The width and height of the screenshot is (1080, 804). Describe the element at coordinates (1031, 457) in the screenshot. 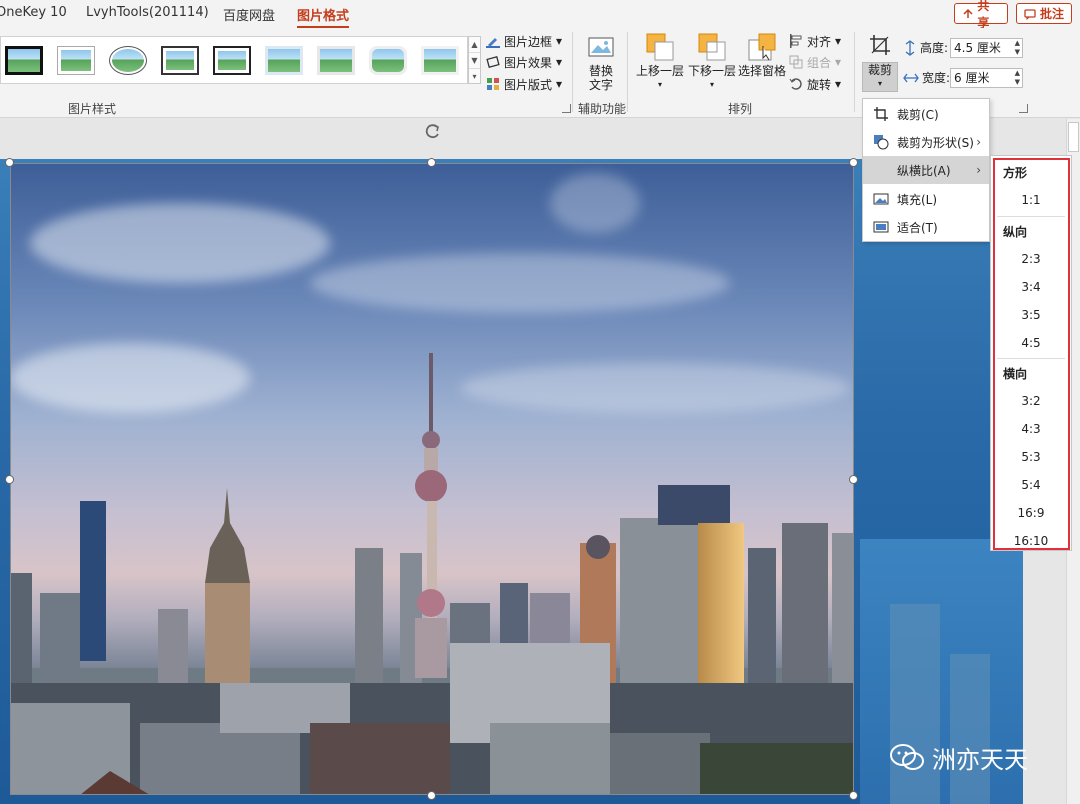

I see `ratio-item-5-3: 5:3` at that location.